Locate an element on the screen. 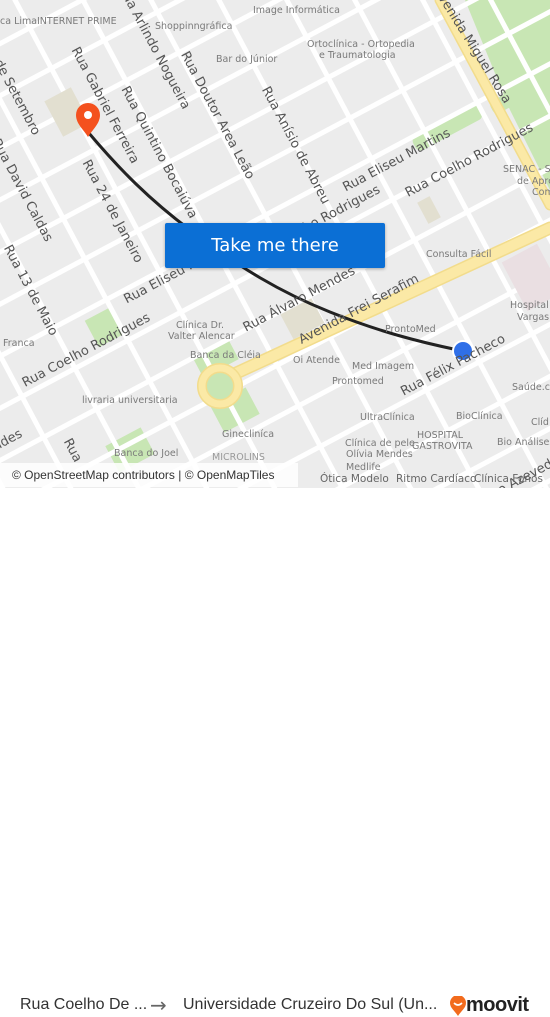 Image resolution: width=550 pixels, height=1017 pixels. poi-label: BioClínica is located at coordinates (479, 416).